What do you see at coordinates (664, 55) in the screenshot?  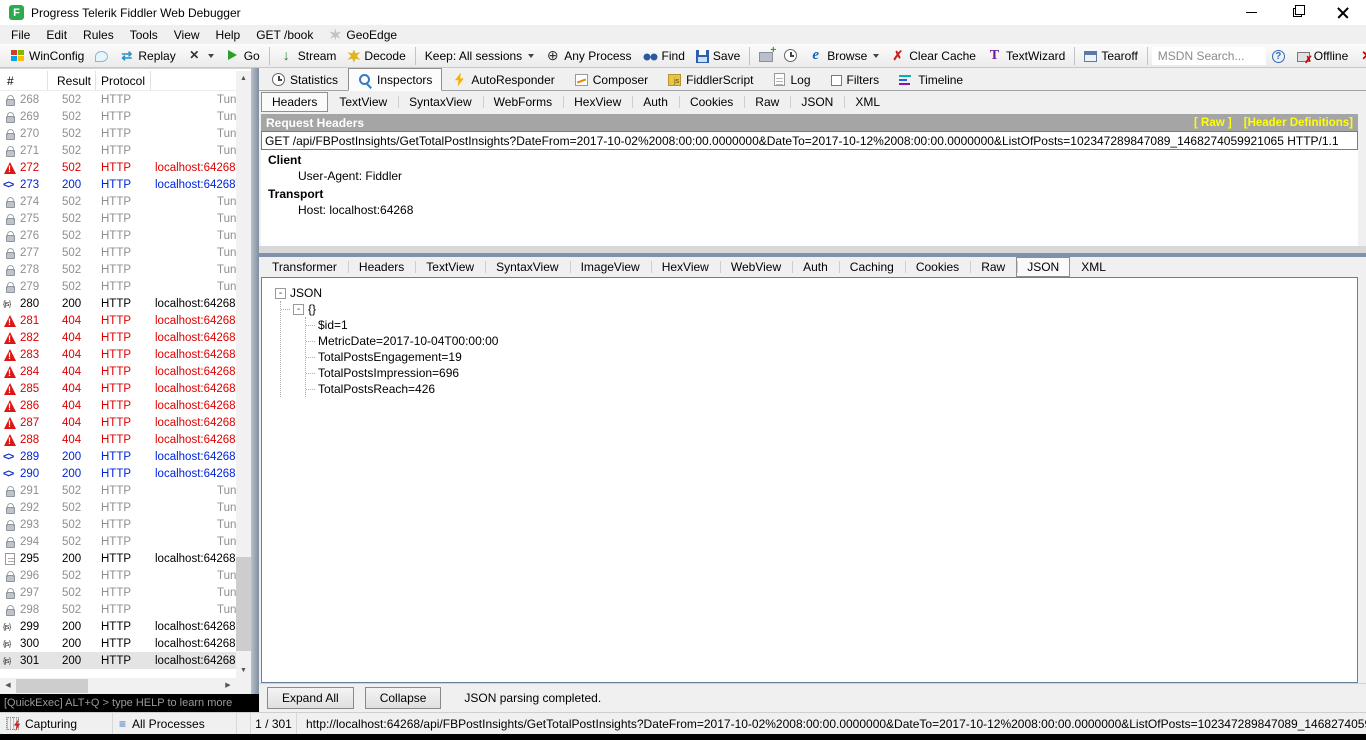 I see `find-button: Find` at bounding box center [664, 55].